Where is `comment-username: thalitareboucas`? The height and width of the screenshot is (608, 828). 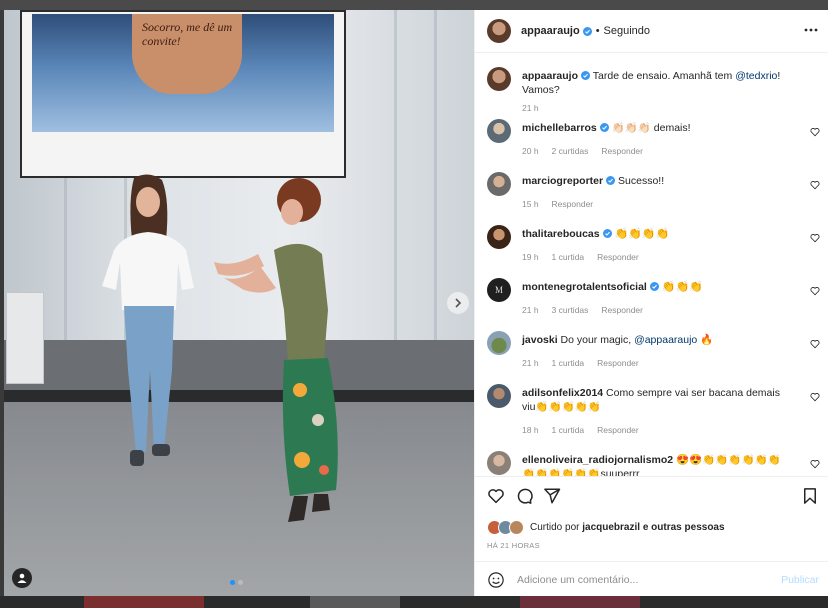 comment-username: thalitareboucas is located at coordinates (561, 234).